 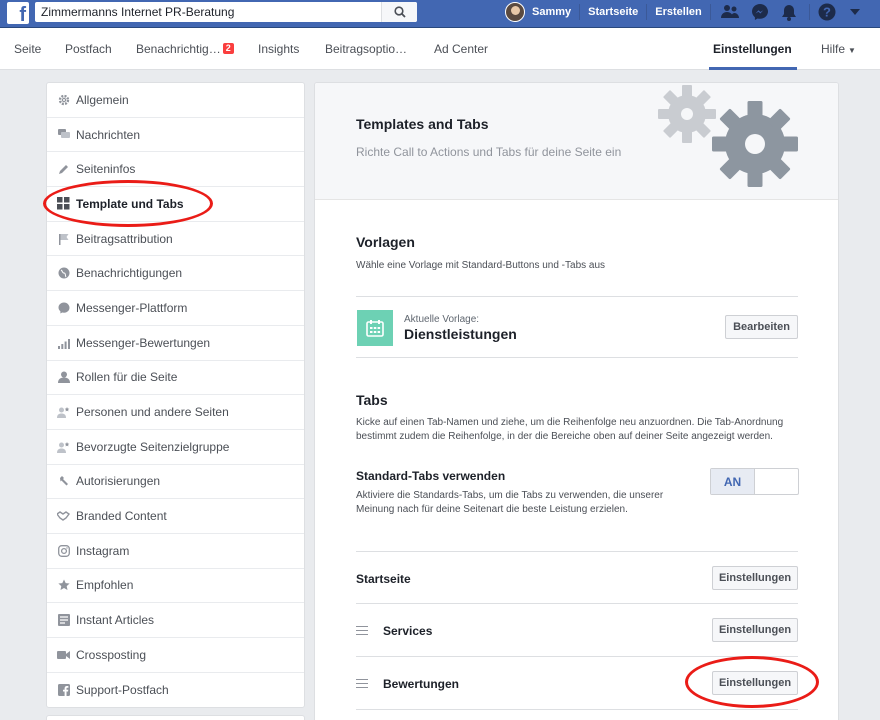 I want to click on toggle-on-label: AN, so click(x=733, y=481).